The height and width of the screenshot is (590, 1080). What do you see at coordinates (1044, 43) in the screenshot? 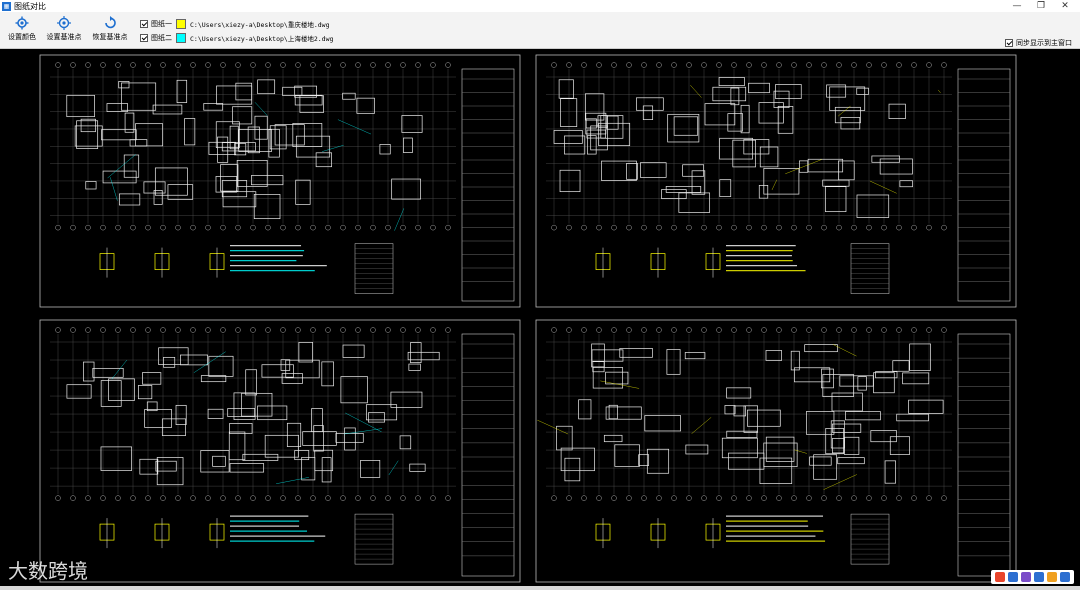
I see `sync-label: 同步显示到主窗口` at bounding box center [1044, 43].